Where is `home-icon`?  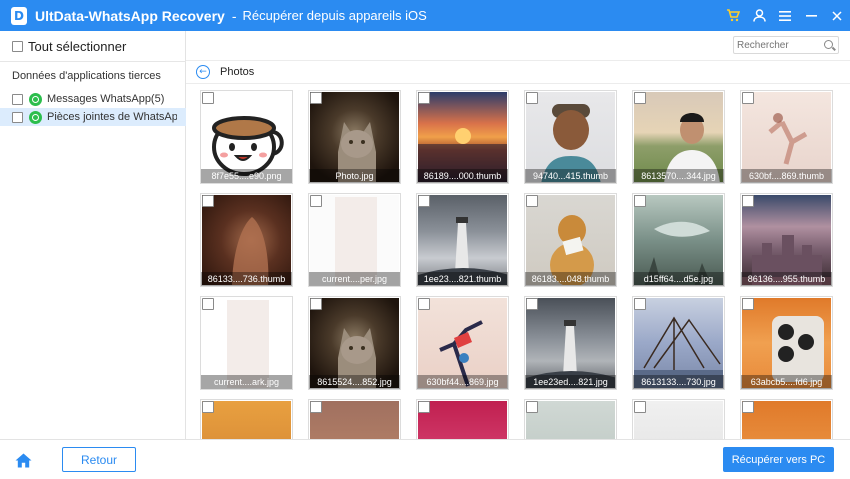
home-icon is located at coordinates (23, 460).